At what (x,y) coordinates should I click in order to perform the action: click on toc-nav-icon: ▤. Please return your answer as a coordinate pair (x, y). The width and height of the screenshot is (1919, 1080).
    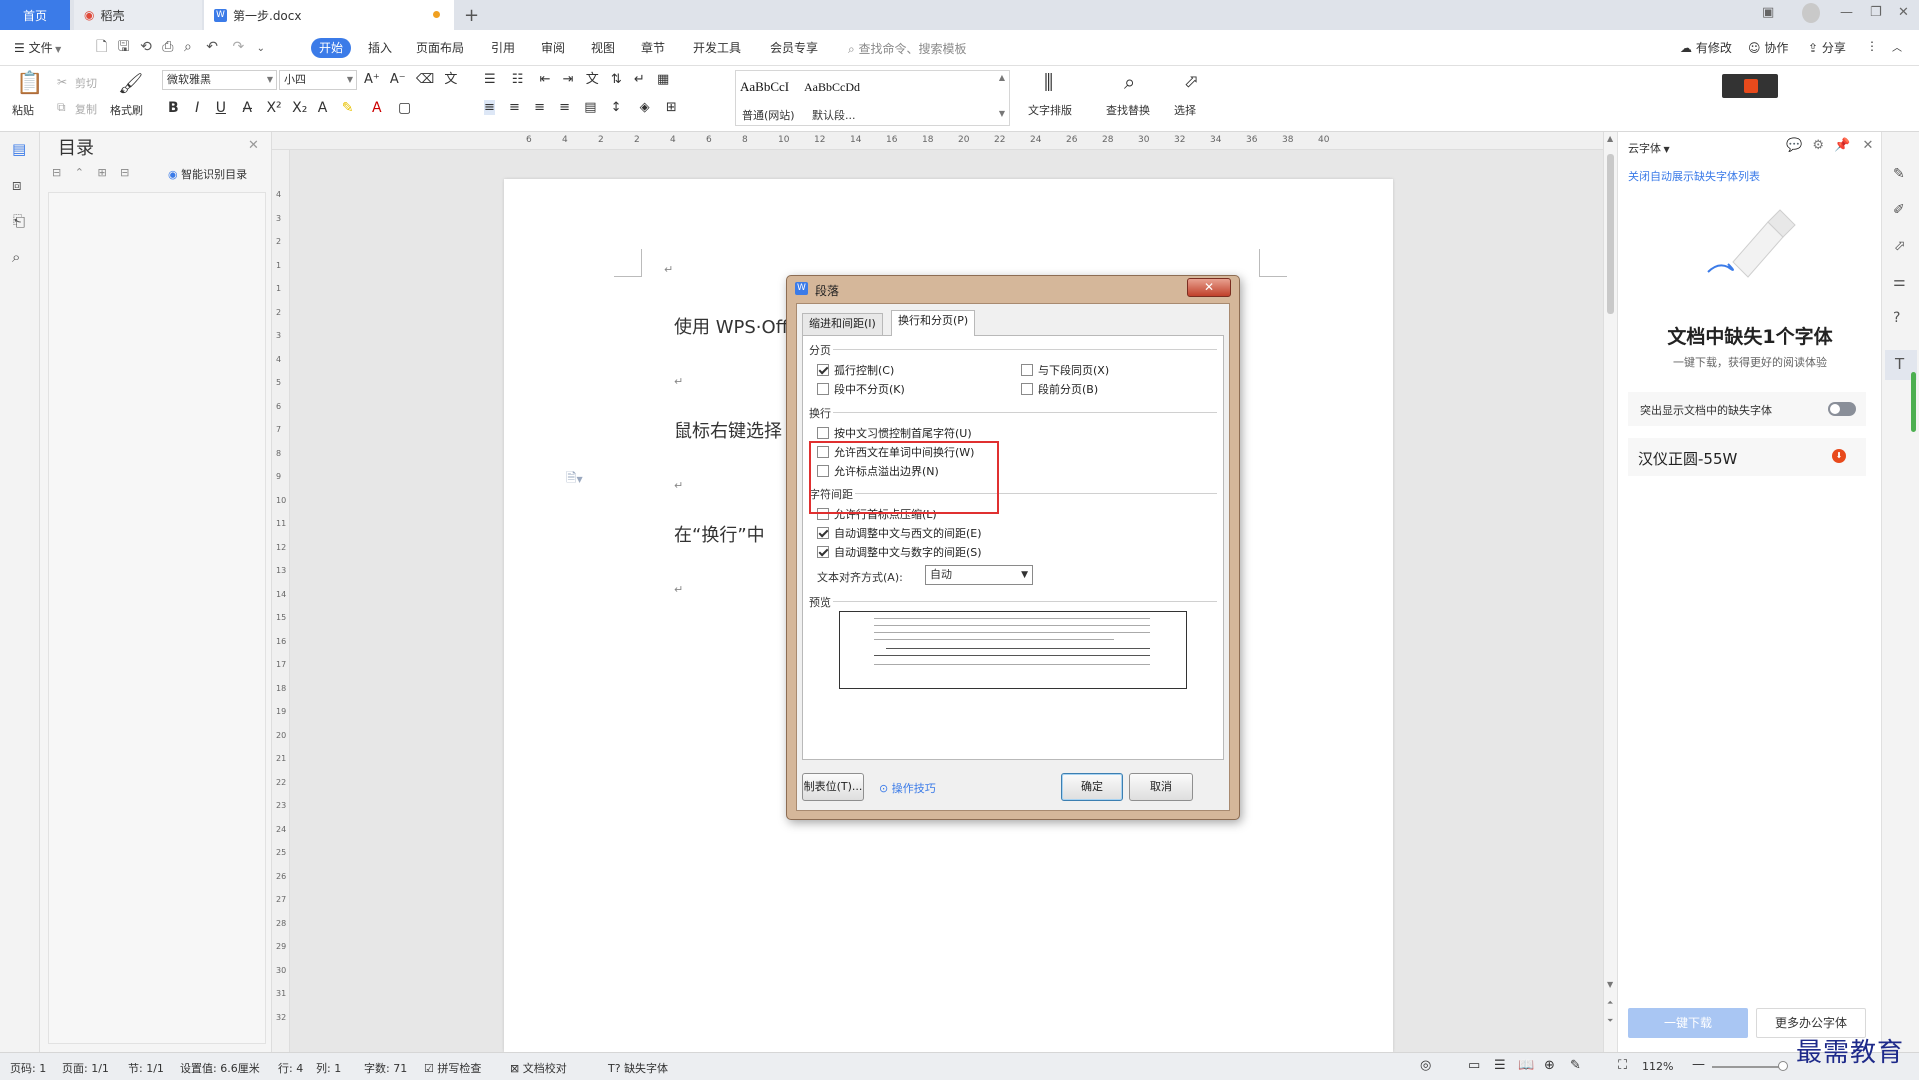
    Looking at the image, I should click on (19, 149).